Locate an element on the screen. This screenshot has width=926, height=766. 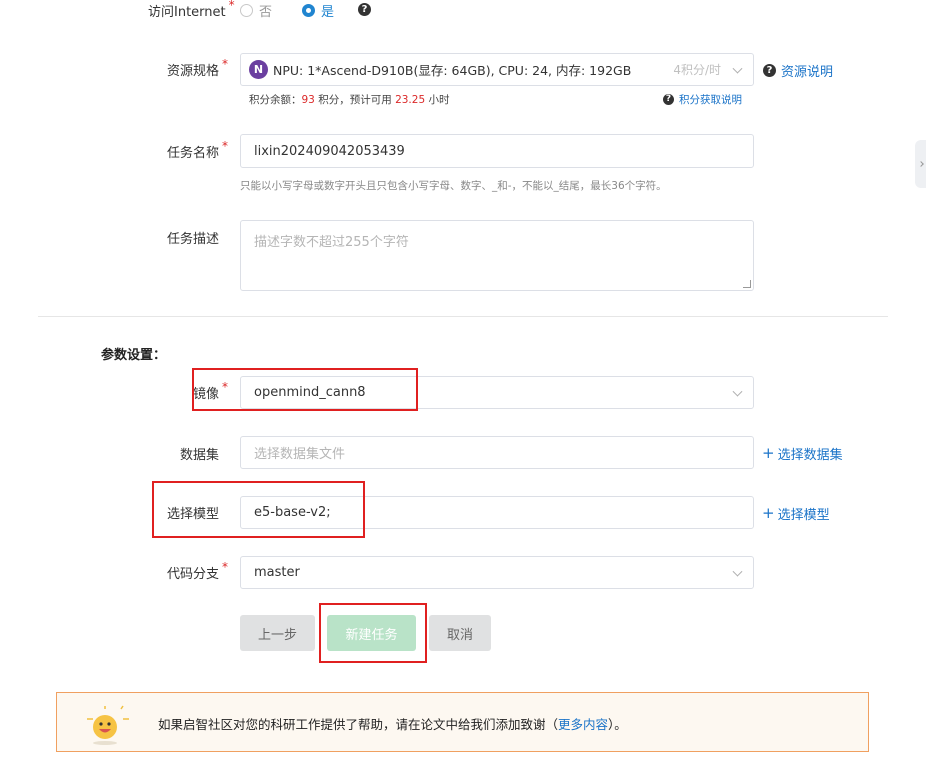
npu-badge-icon: N is located at coordinates (258, 69).